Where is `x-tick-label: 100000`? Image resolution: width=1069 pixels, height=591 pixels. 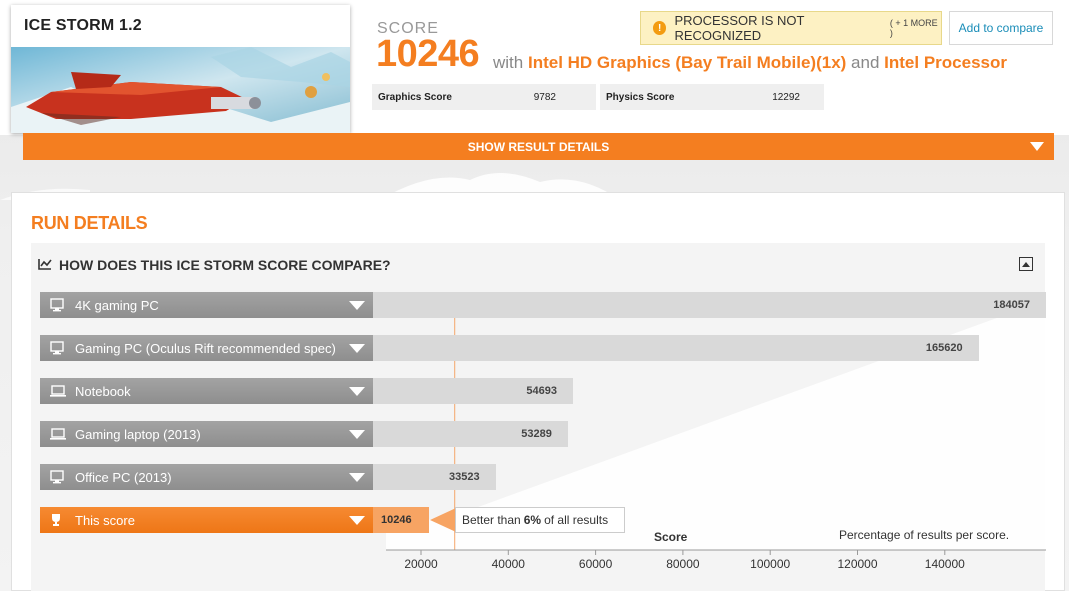
x-tick-label: 100000 is located at coordinates (770, 564).